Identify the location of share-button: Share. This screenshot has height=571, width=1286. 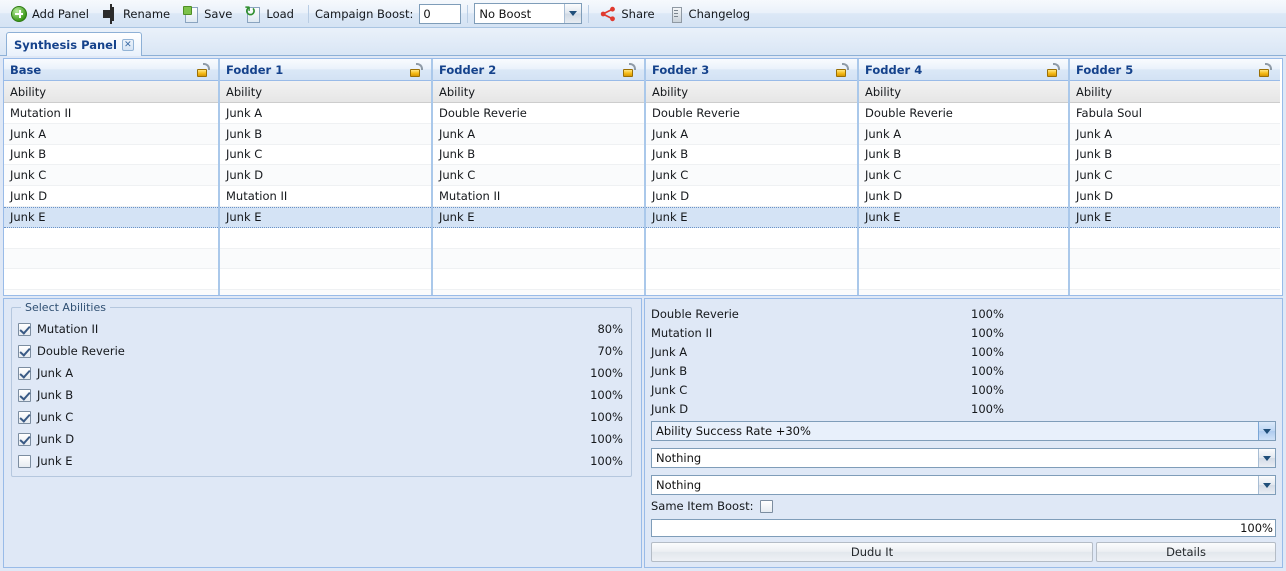
(628, 14).